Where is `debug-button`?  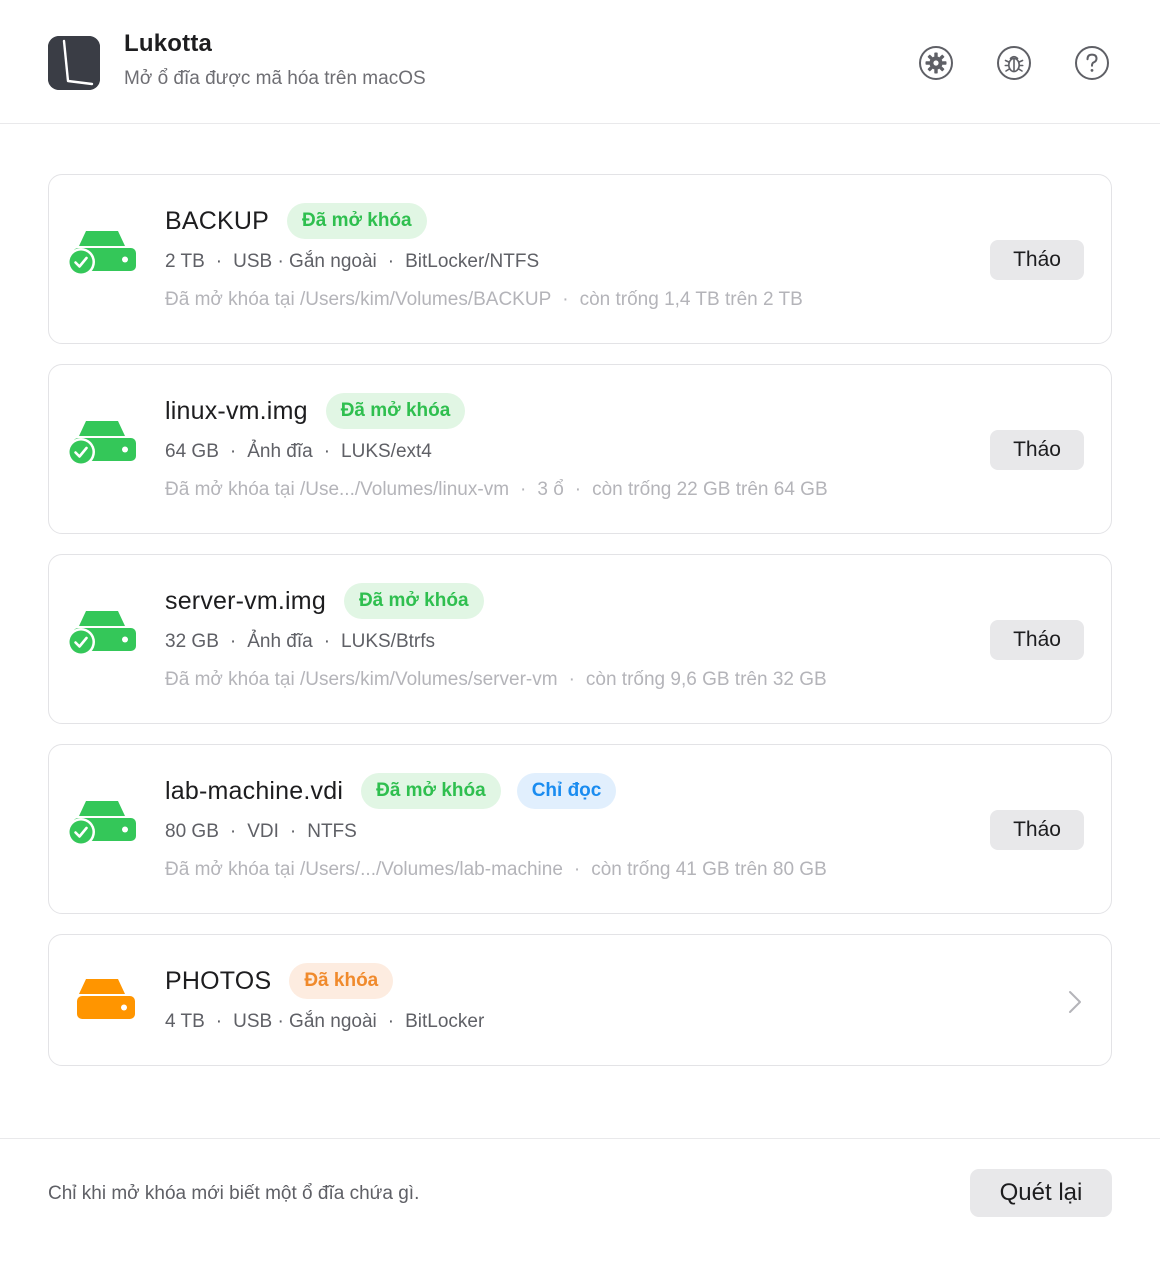
debug-button is located at coordinates (1014, 63).